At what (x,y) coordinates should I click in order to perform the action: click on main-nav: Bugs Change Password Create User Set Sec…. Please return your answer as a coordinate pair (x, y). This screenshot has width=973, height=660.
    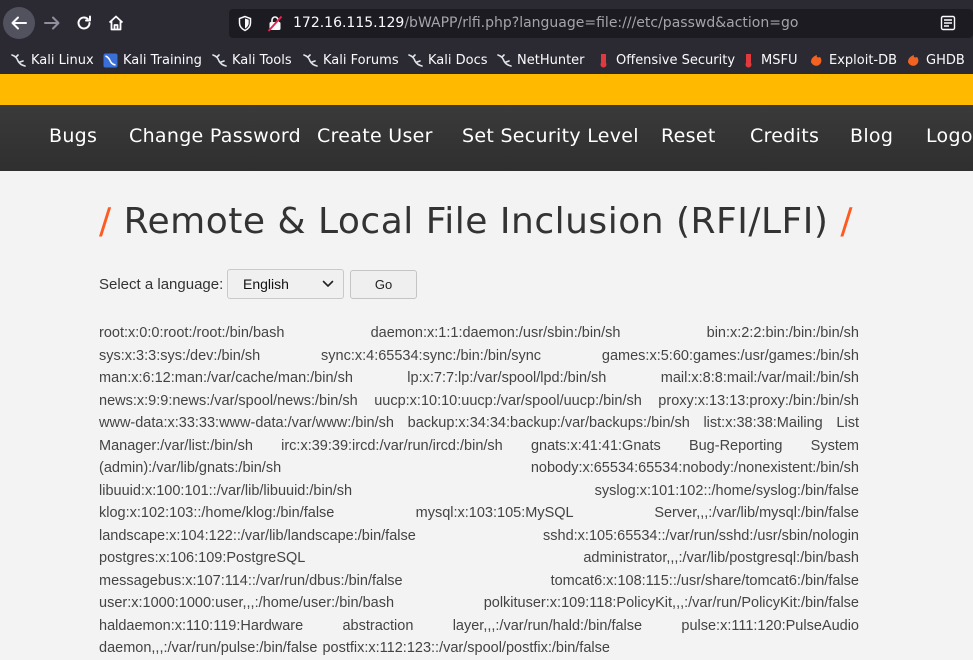
    Looking at the image, I should click on (486, 138).